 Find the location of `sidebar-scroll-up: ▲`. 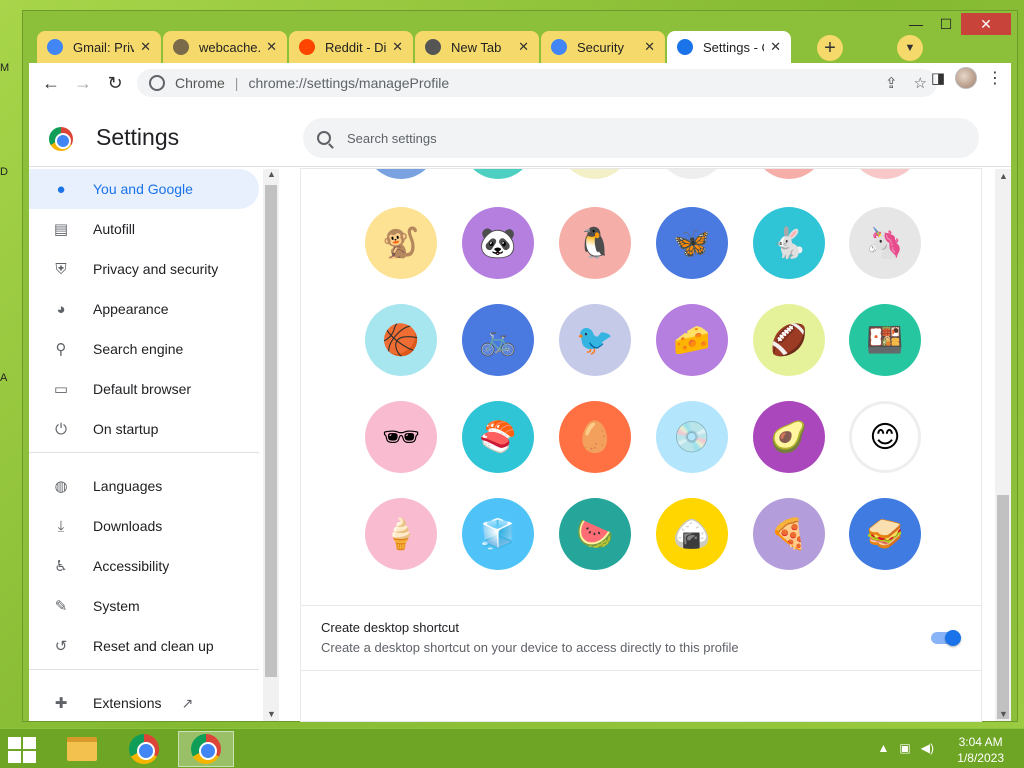

sidebar-scroll-up: ▲ is located at coordinates (271, 174).